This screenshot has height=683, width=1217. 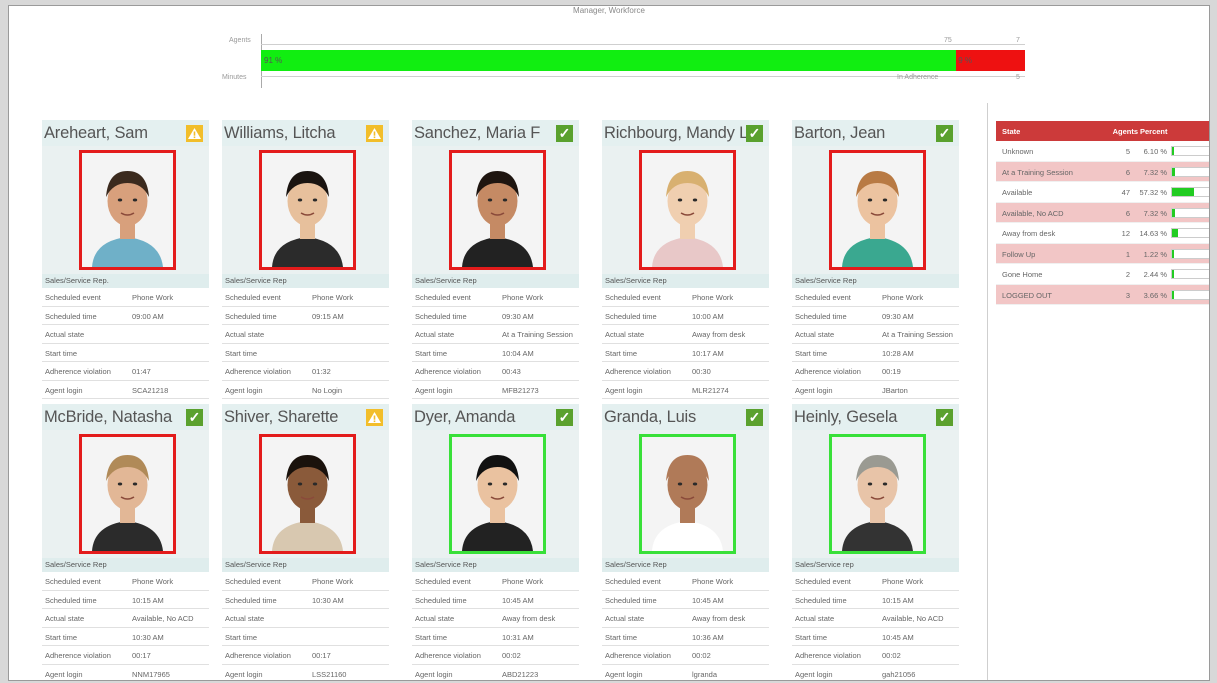 I want to click on state-row: Follow Up 1 1.22 %, so click(x=1102, y=253).